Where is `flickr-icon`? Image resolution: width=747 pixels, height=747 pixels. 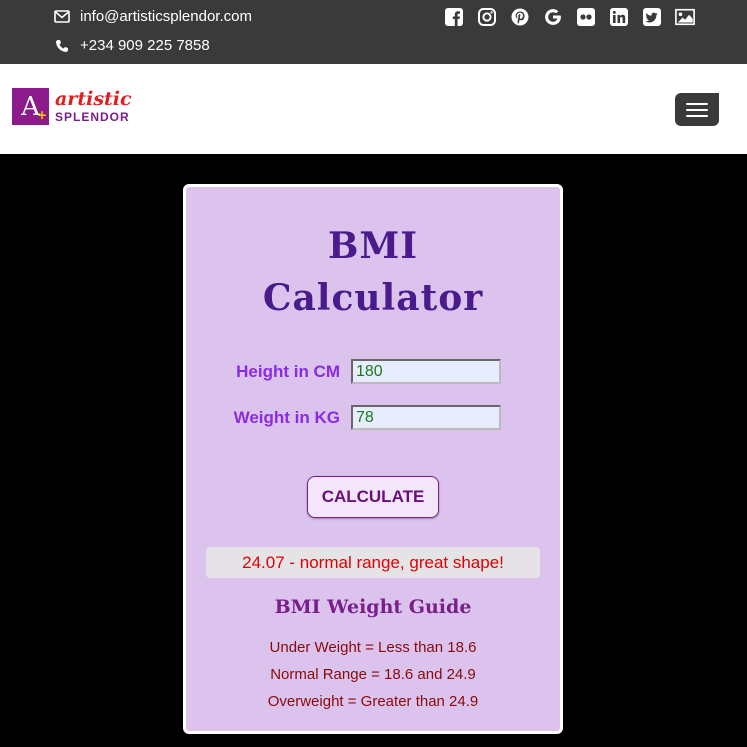 flickr-icon is located at coordinates (586, 17).